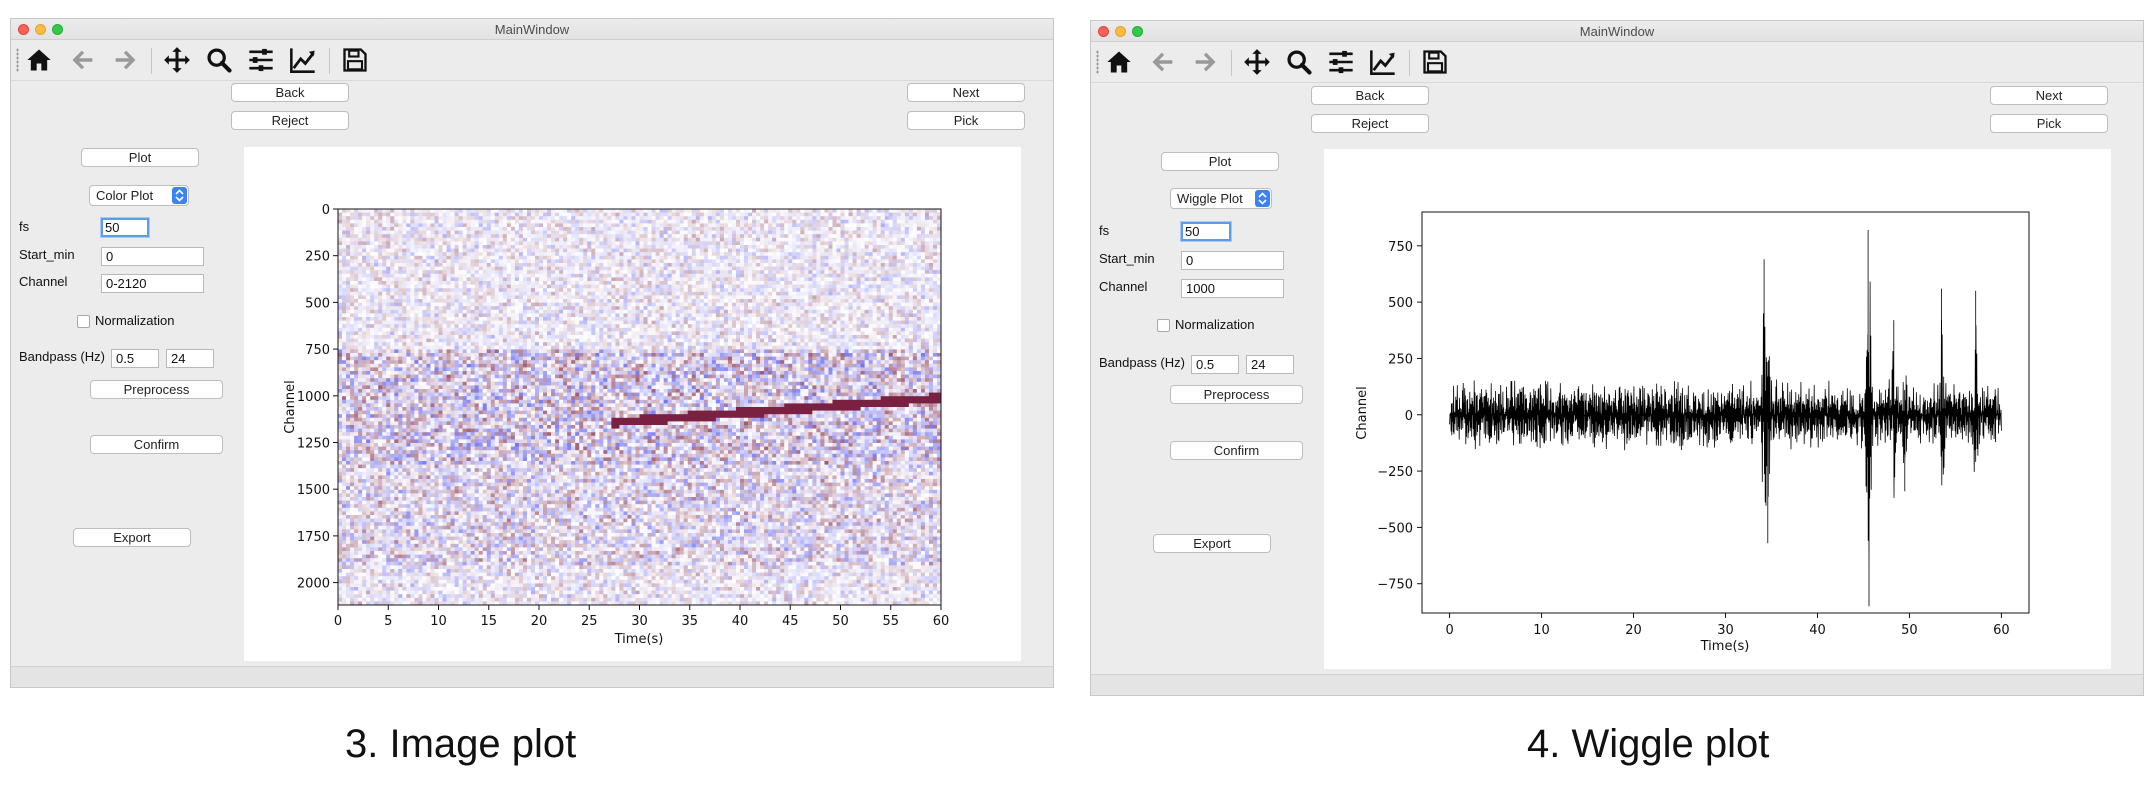 This screenshot has height=798, width=2154. I want to click on caption-wiggle-plot: 4. Wiggle plot, so click(1648, 744).